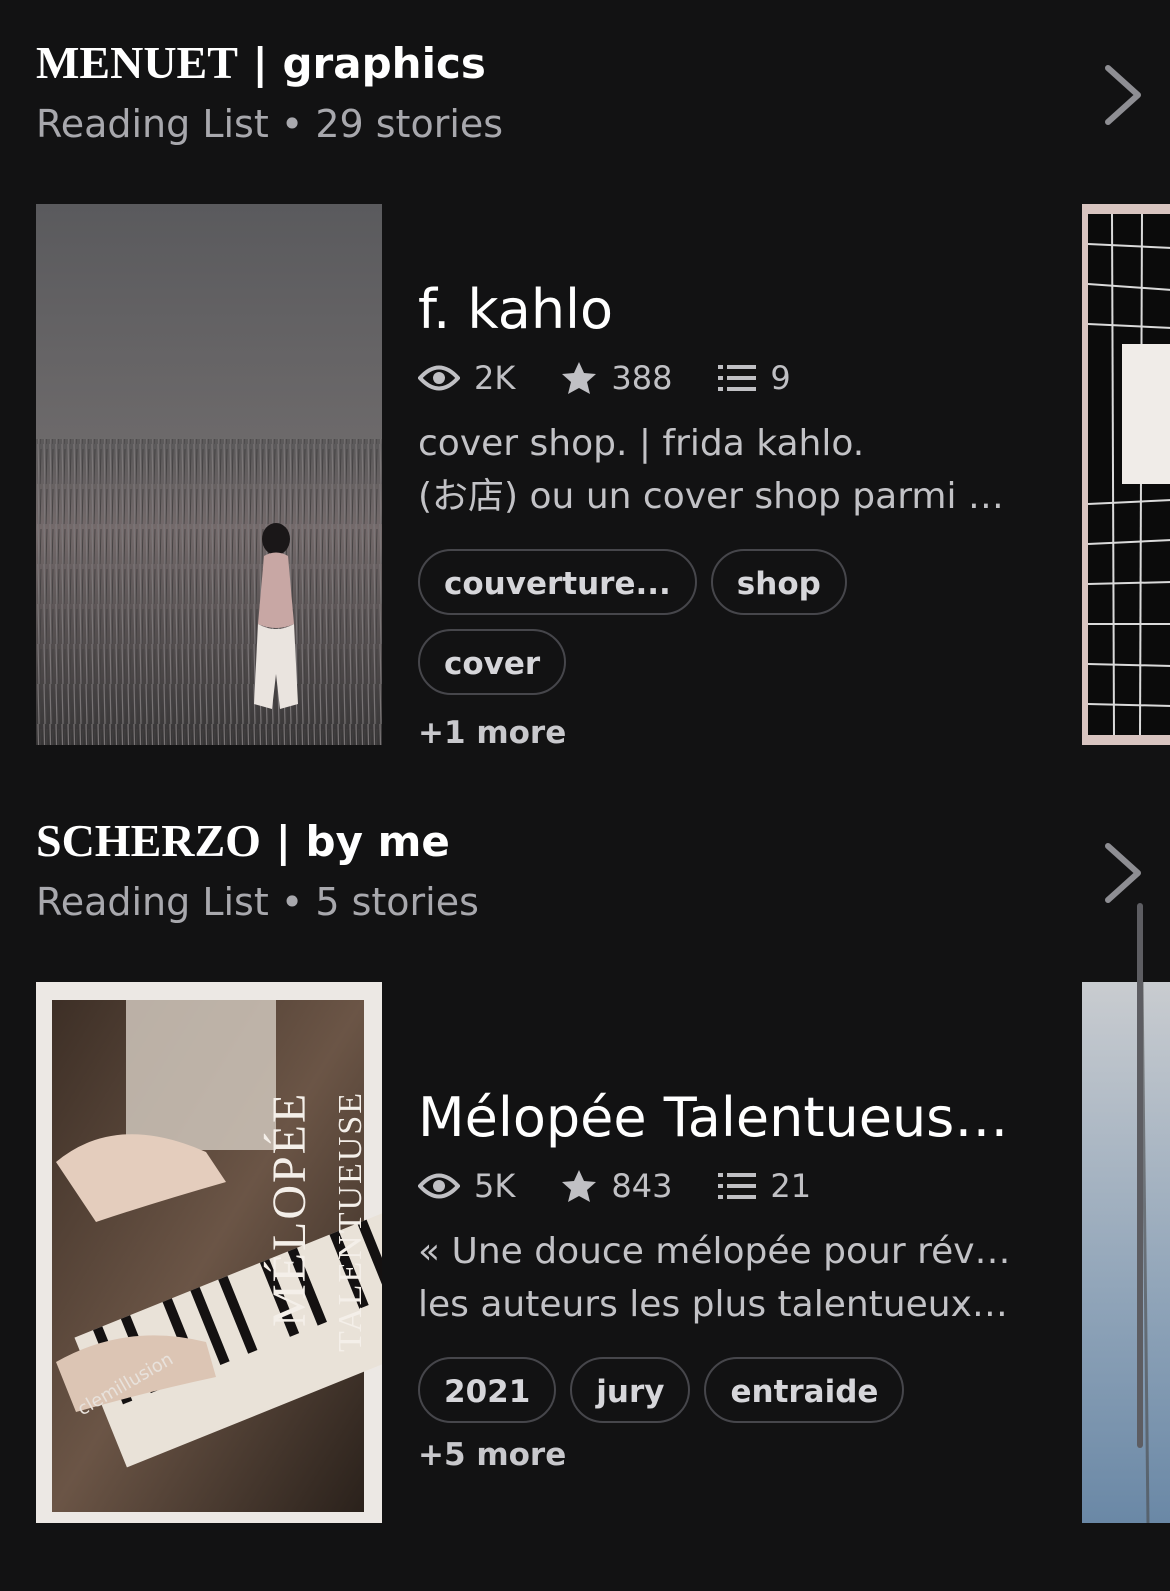 This screenshot has width=1170, height=1591. What do you see at coordinates (257, 902) in the screenshot?
I see `reading-list-subtitle: Reading List • 5 stories` at bounding box center [257, 902].